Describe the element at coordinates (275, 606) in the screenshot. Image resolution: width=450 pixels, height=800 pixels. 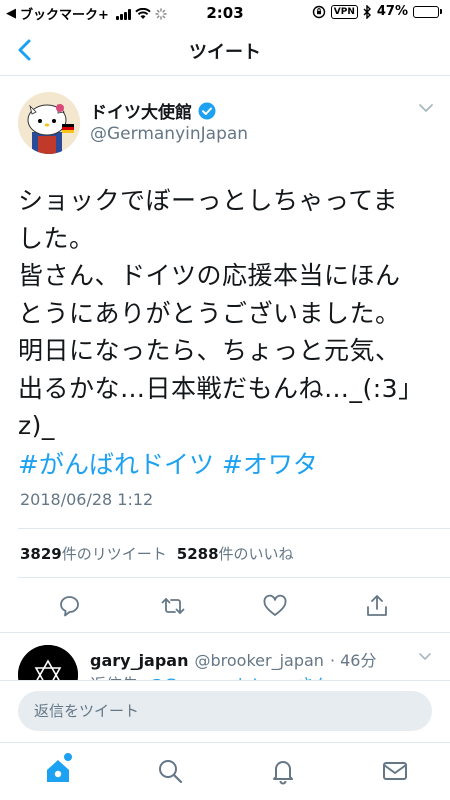
I see `heart-icon` at that location.